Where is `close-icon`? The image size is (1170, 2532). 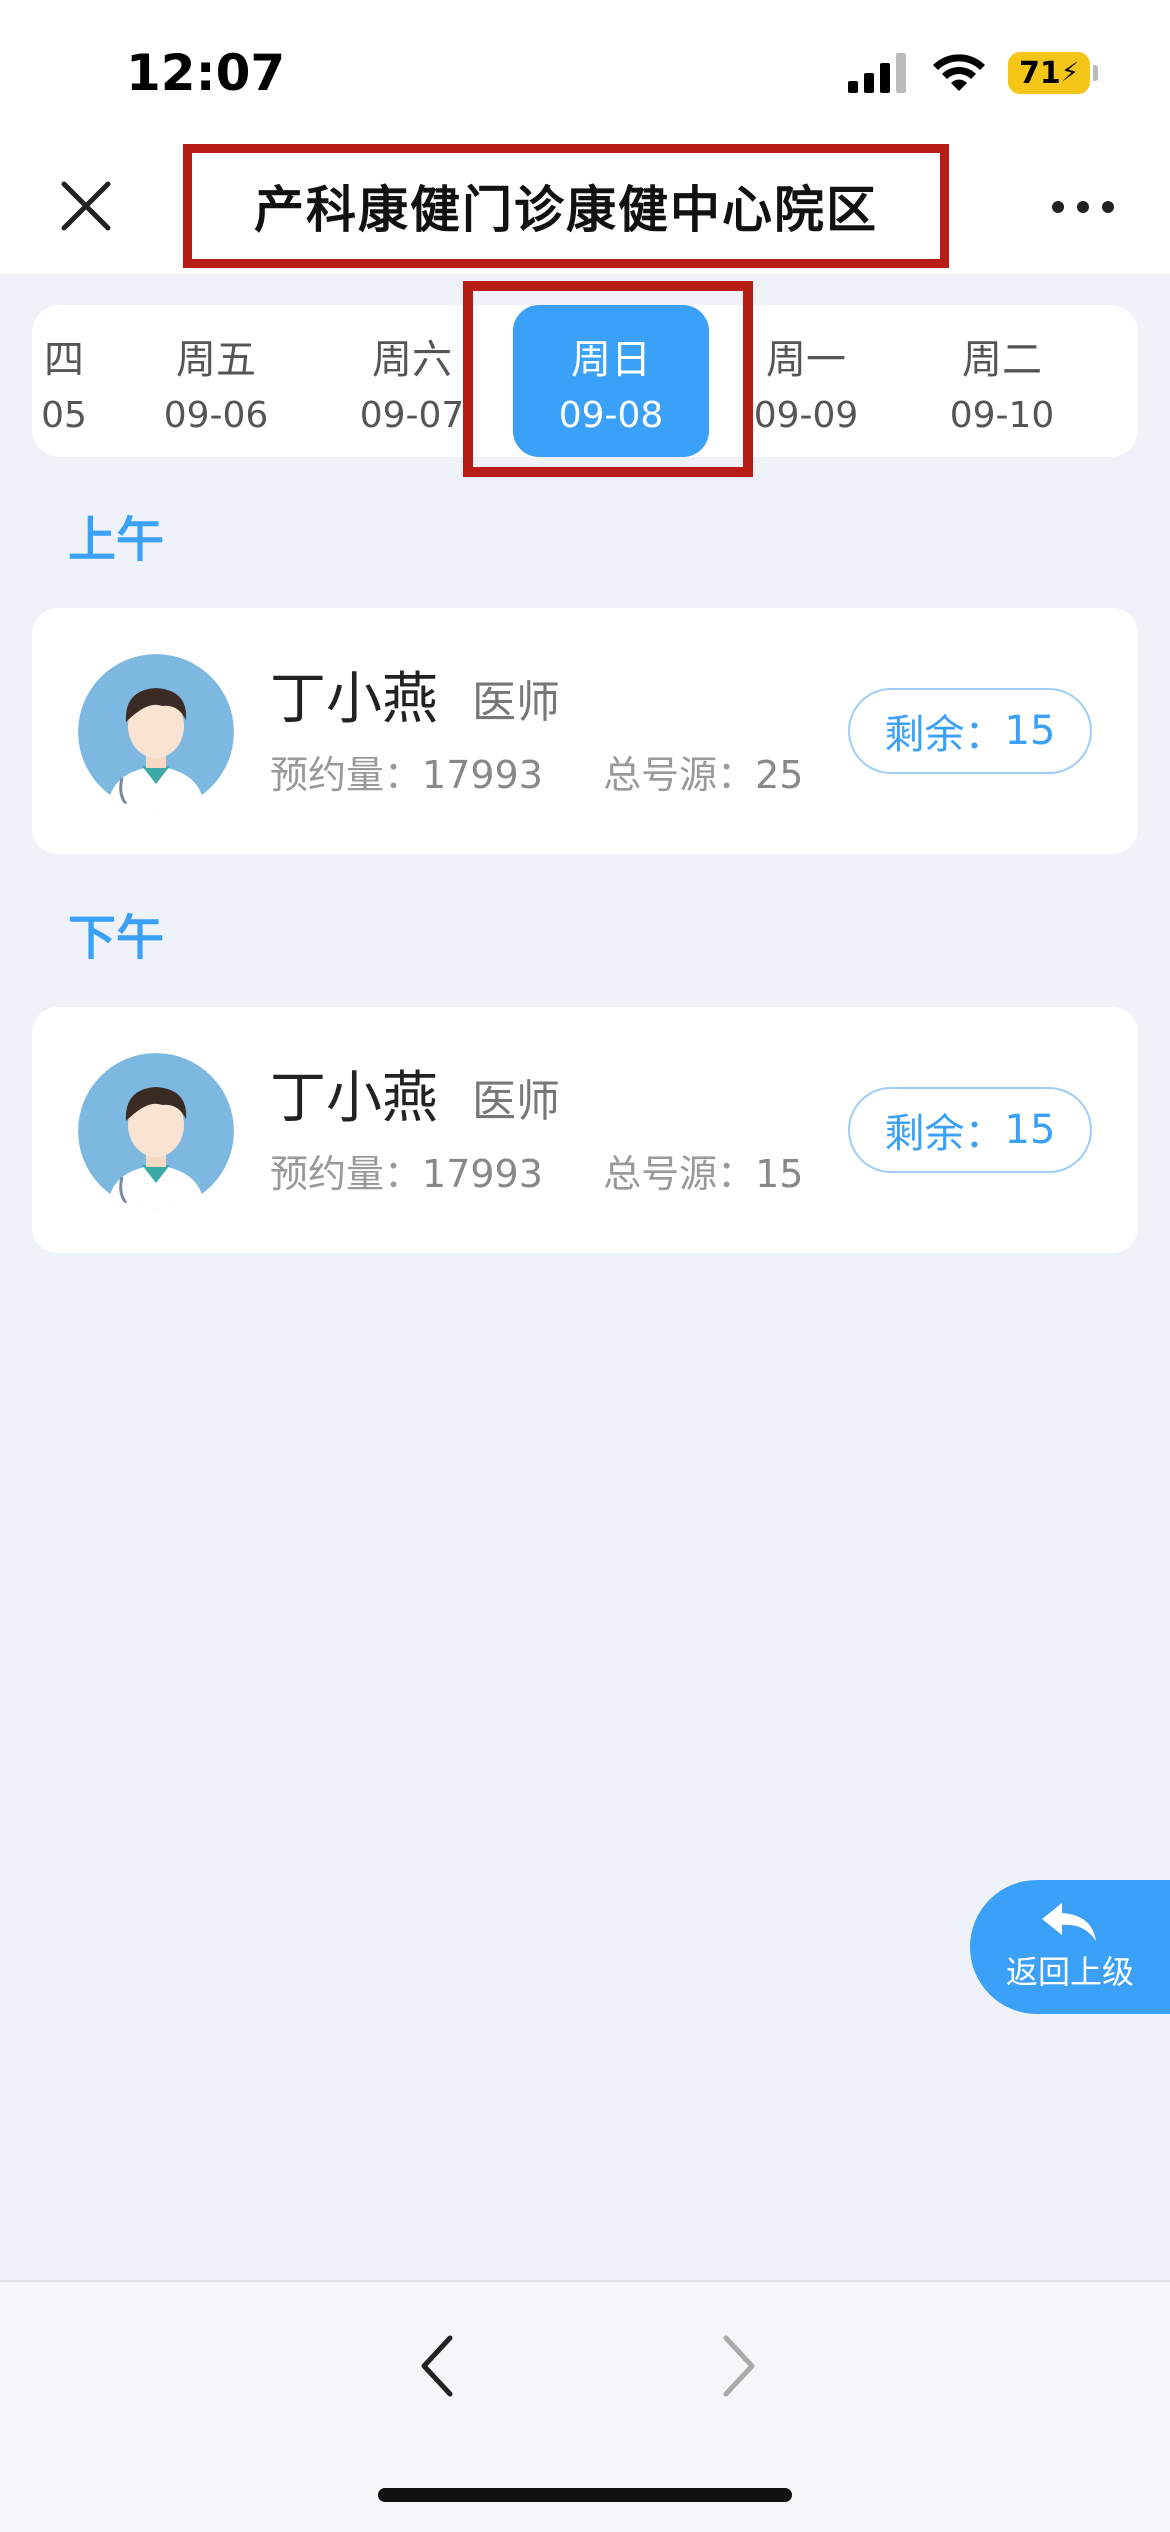 close-icon is located at coordinates (86, 206).